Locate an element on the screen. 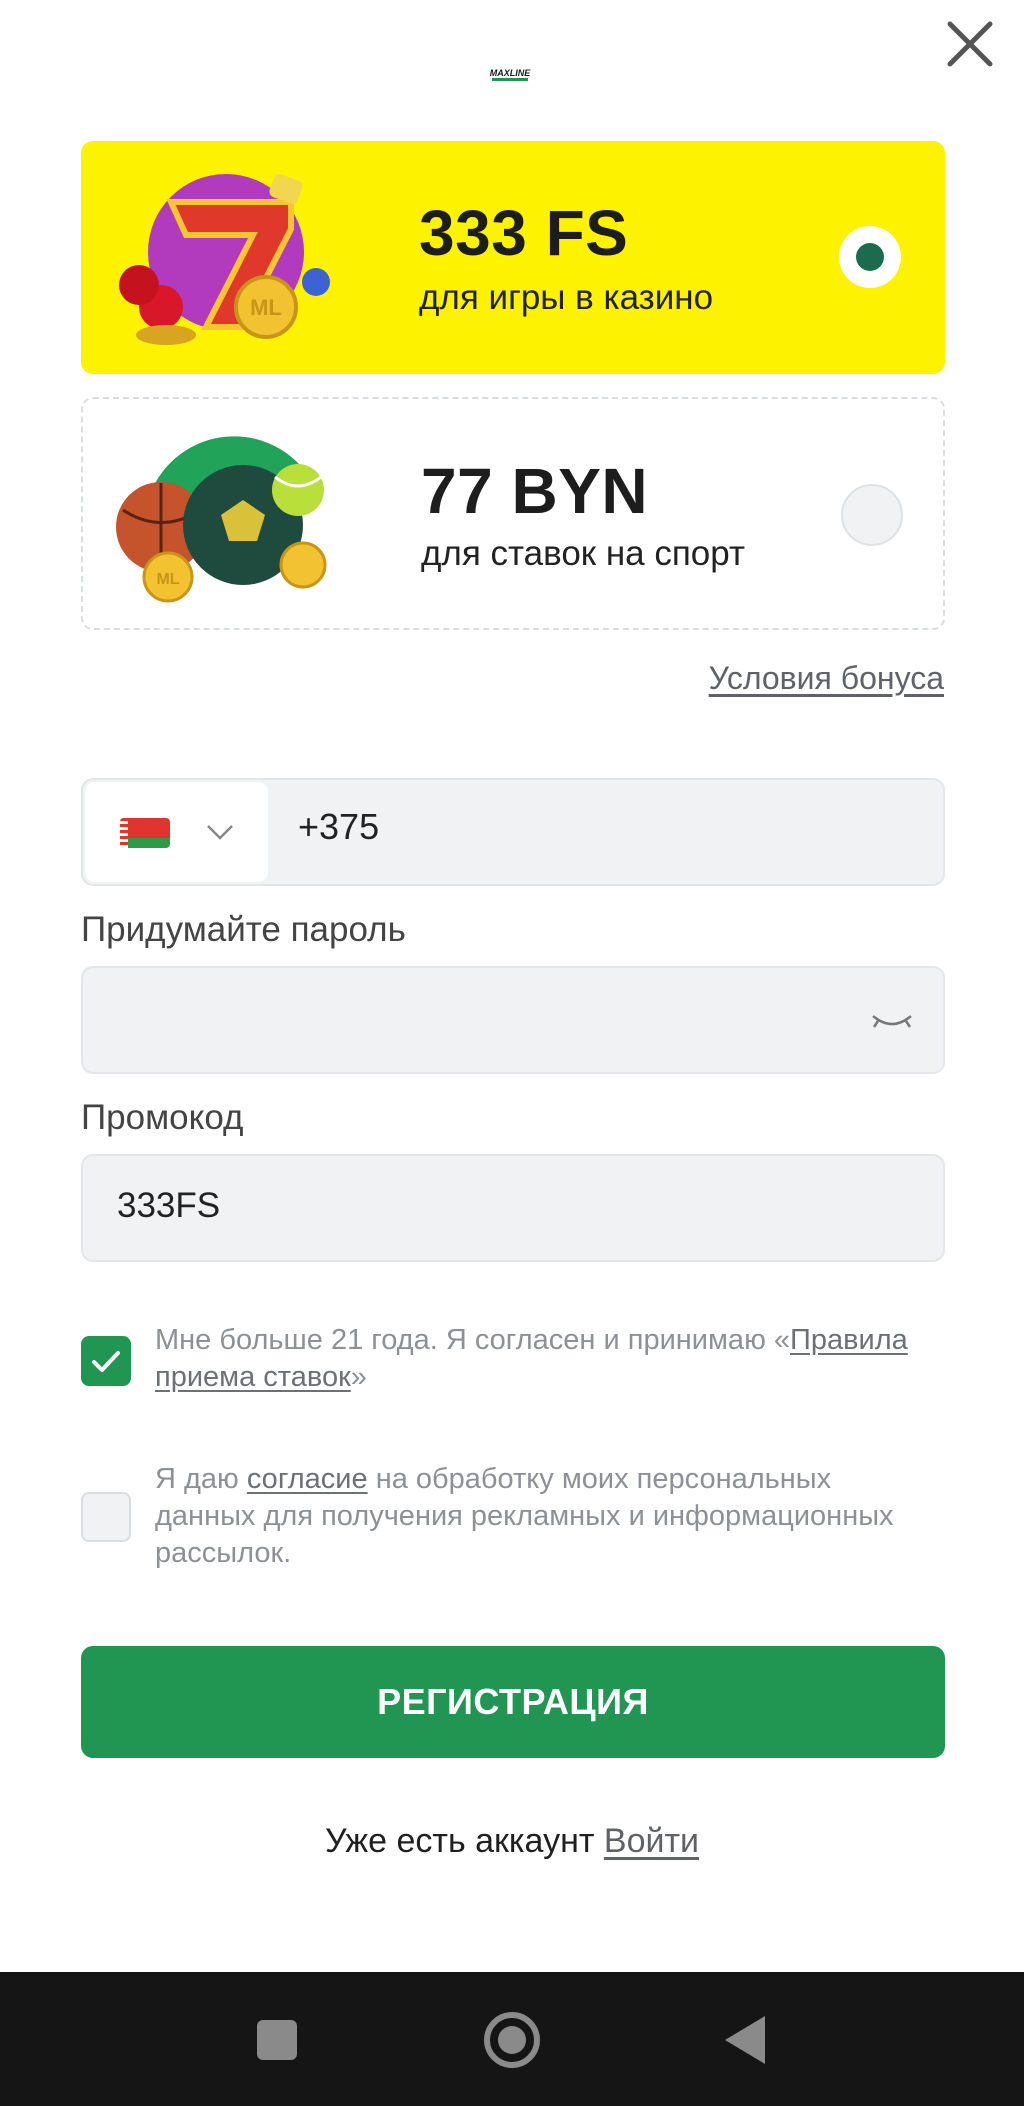 Image resolution: width=1024 pixels, height=2106 pixels. eye-closed-icon is located at coordinates (892, 1021).